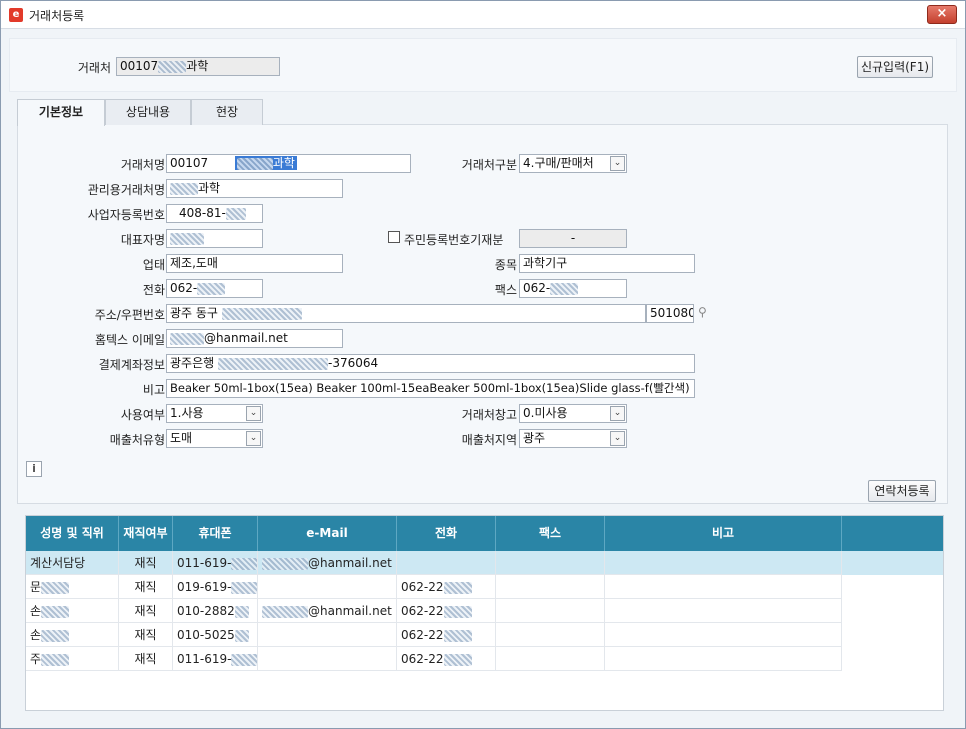  Describe the element at coordinates (16, 15) in the screenshot. I see `app-logo-icon: e` at that location.